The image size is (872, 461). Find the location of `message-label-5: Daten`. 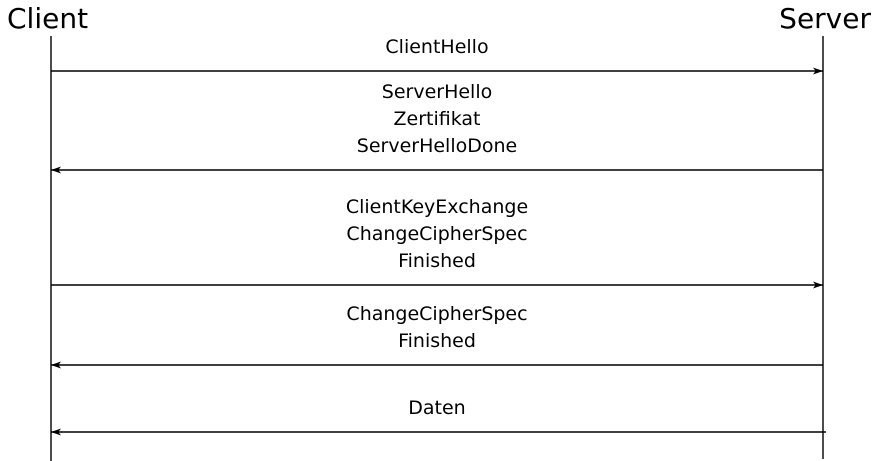

message-label-5: Daten is located at coordinates (437, 408).